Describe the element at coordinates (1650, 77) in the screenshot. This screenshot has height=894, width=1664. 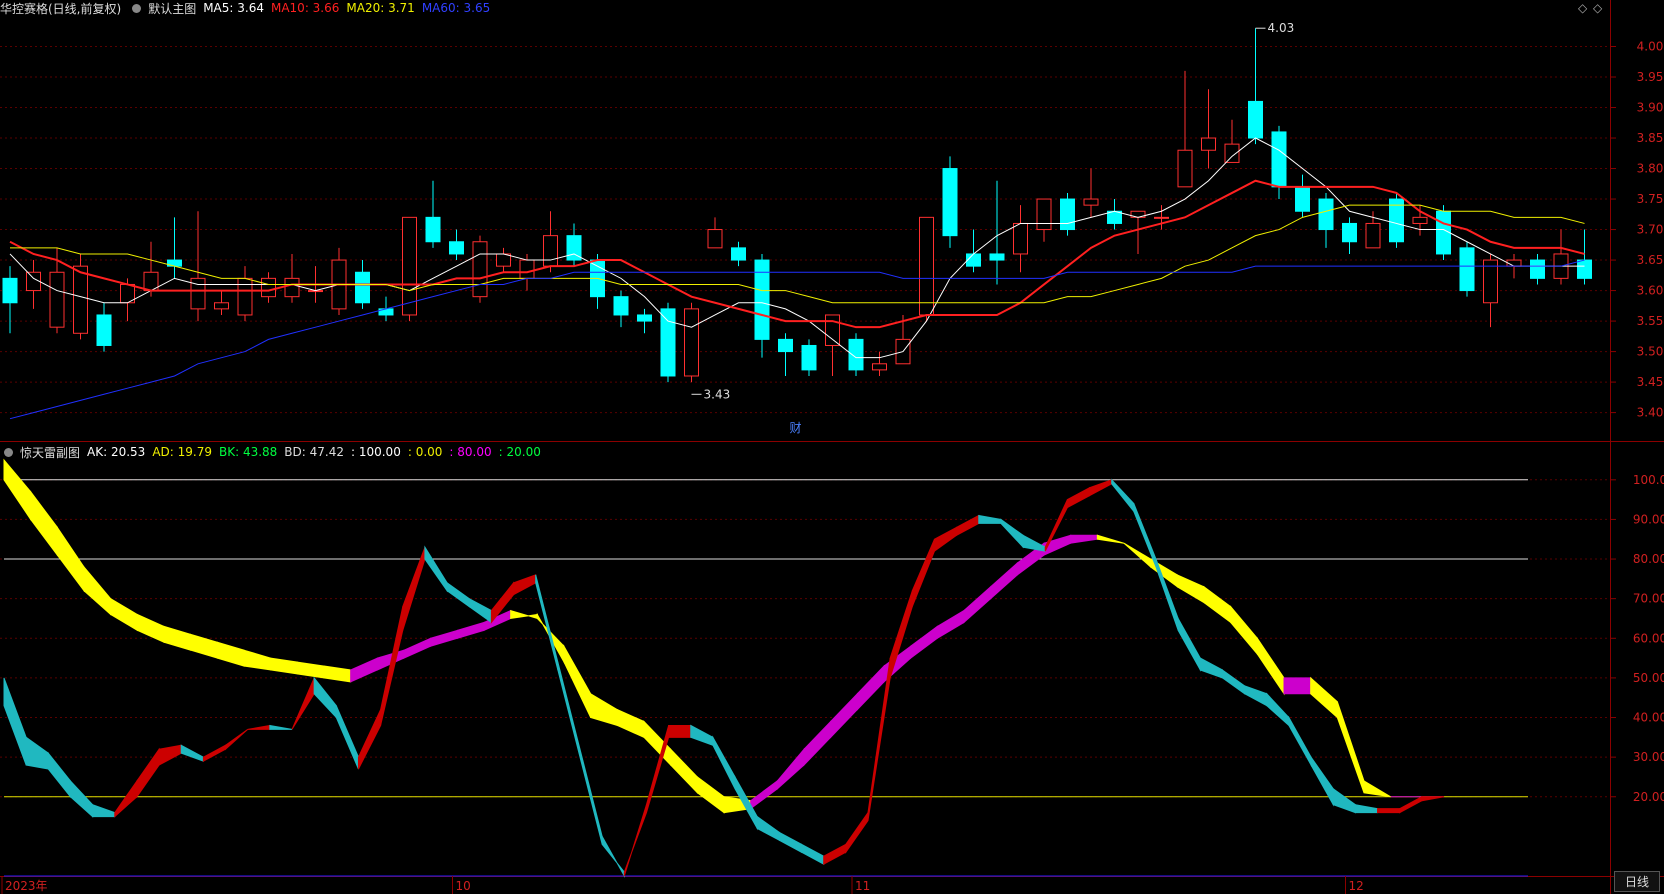
I see `y-tick-label: 3.95` at that location.